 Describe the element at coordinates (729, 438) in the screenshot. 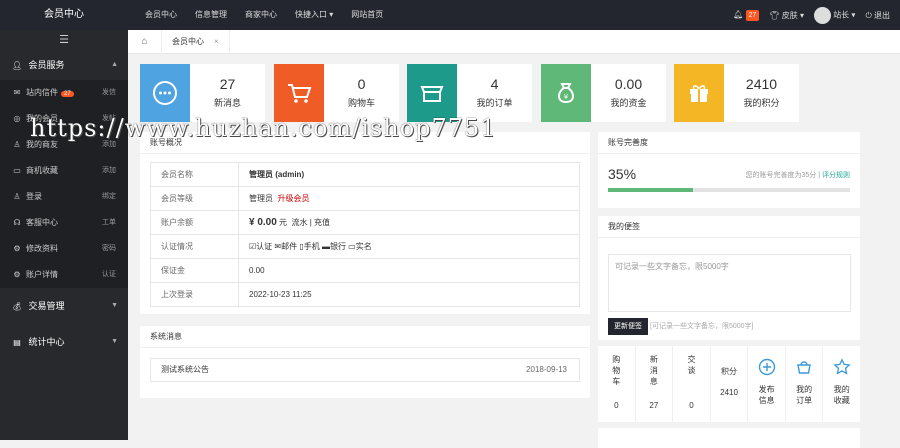

I see `bottom-panel` at that location.